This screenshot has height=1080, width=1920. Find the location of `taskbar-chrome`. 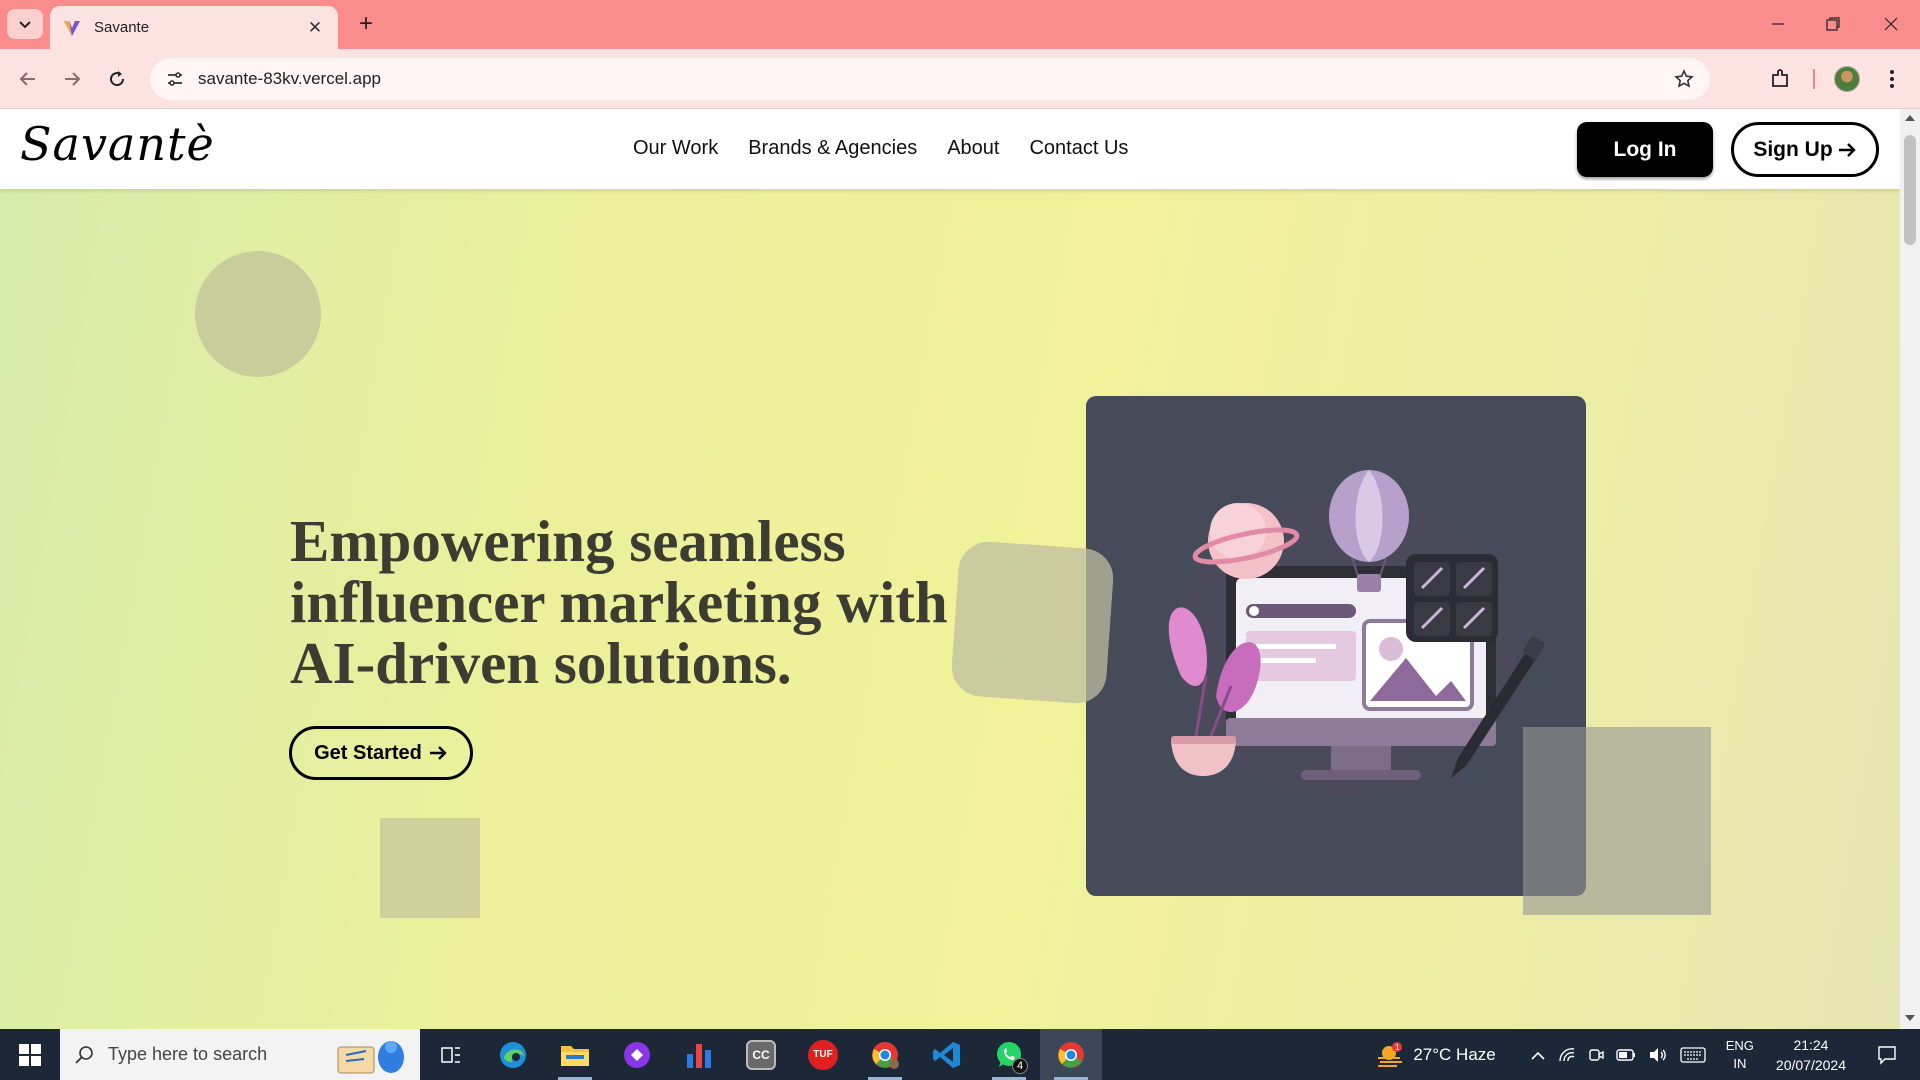

taskbar-chrome is located at coordinates (1071, 1054).